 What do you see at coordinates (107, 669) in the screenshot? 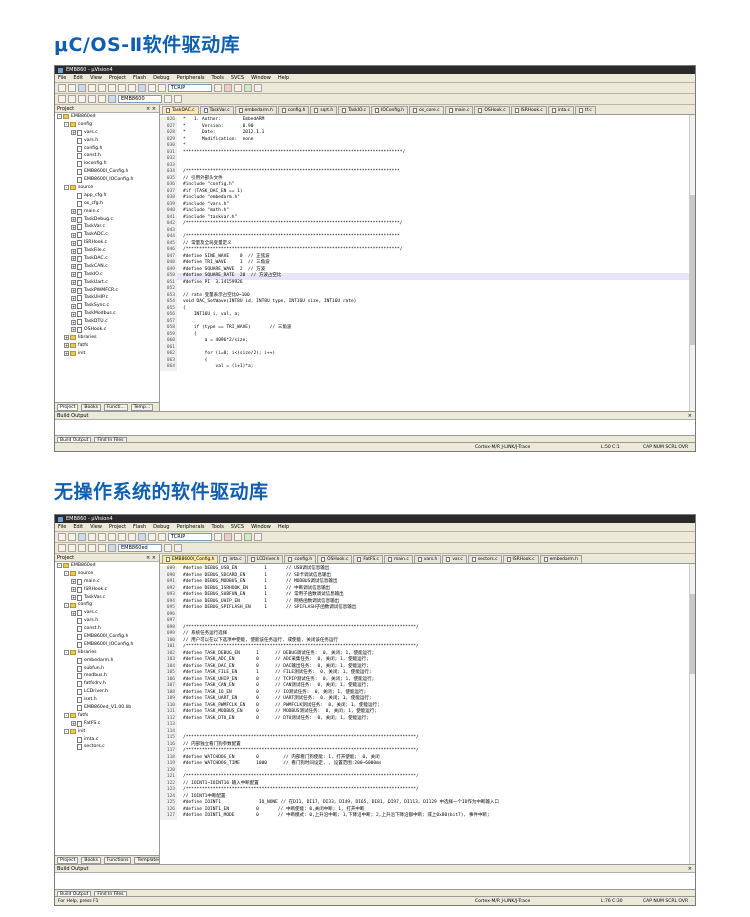
I see `tree-item: subfun.h` at bounding box center [107, 669].